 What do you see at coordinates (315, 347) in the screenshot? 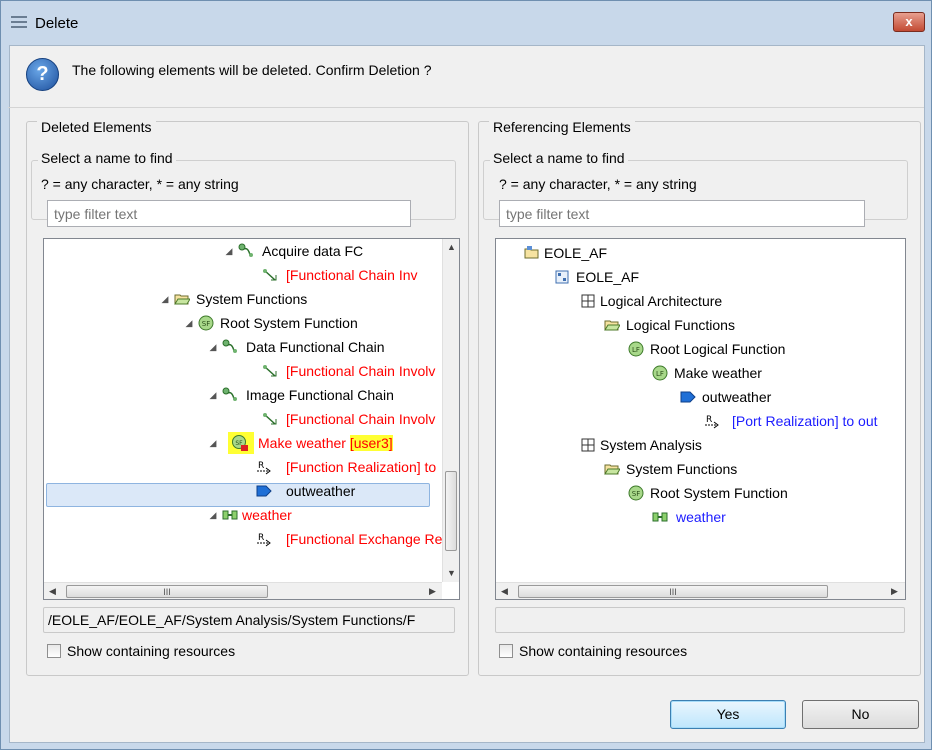
I see `tree-item-label: Data Functional Chain` at bounding box center [315, 347].